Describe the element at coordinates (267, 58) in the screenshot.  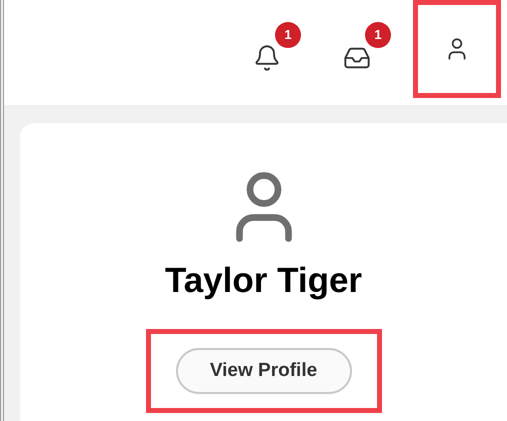
I see `bell-icon` at that location.